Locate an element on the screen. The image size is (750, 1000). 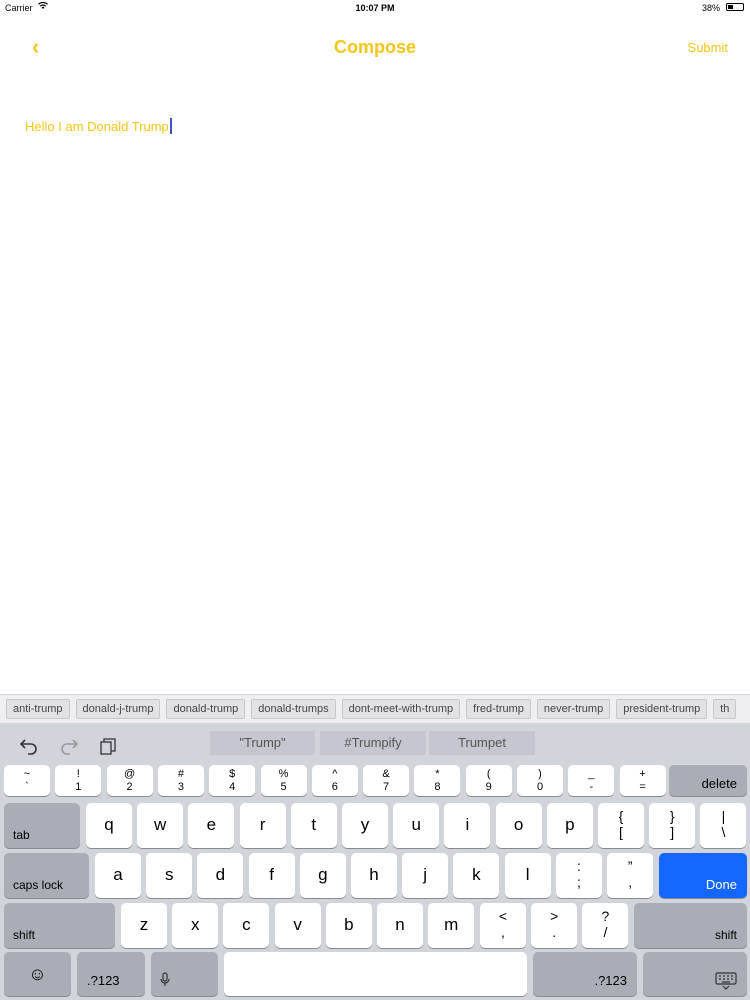
tag-chip: donald-trump is located at coordinates (206, 709).